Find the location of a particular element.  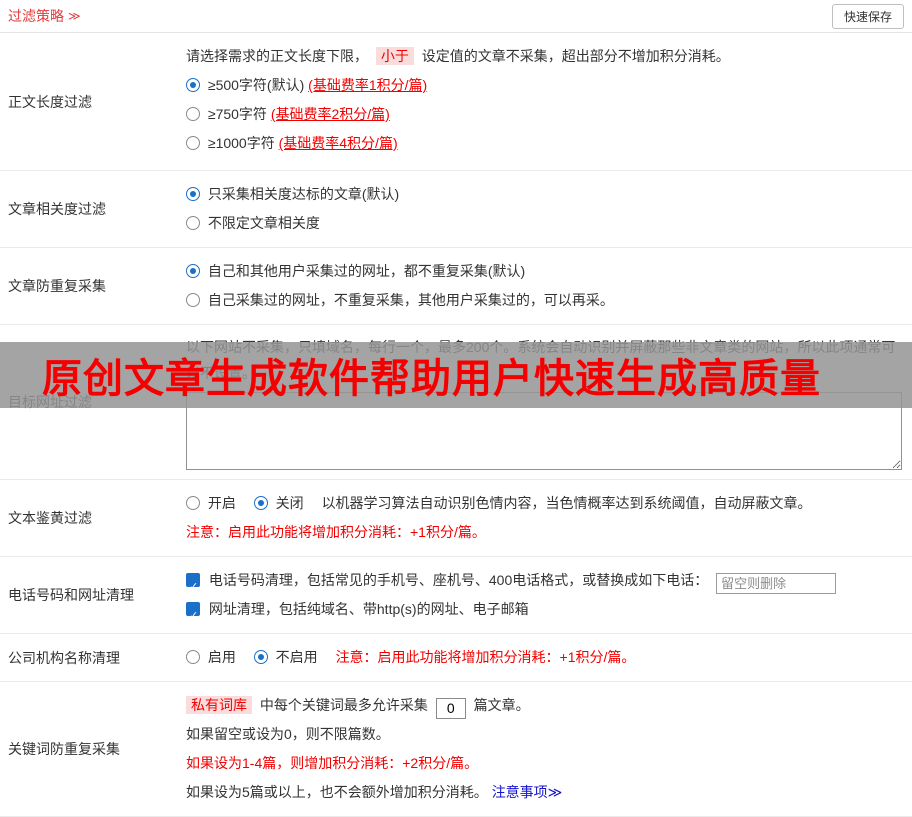

phone-cleanup-label: 电话号码清理，包括常见的手机号、座机号、400电话格式，或替换成如下电话： is located at coordinates (449, 587).